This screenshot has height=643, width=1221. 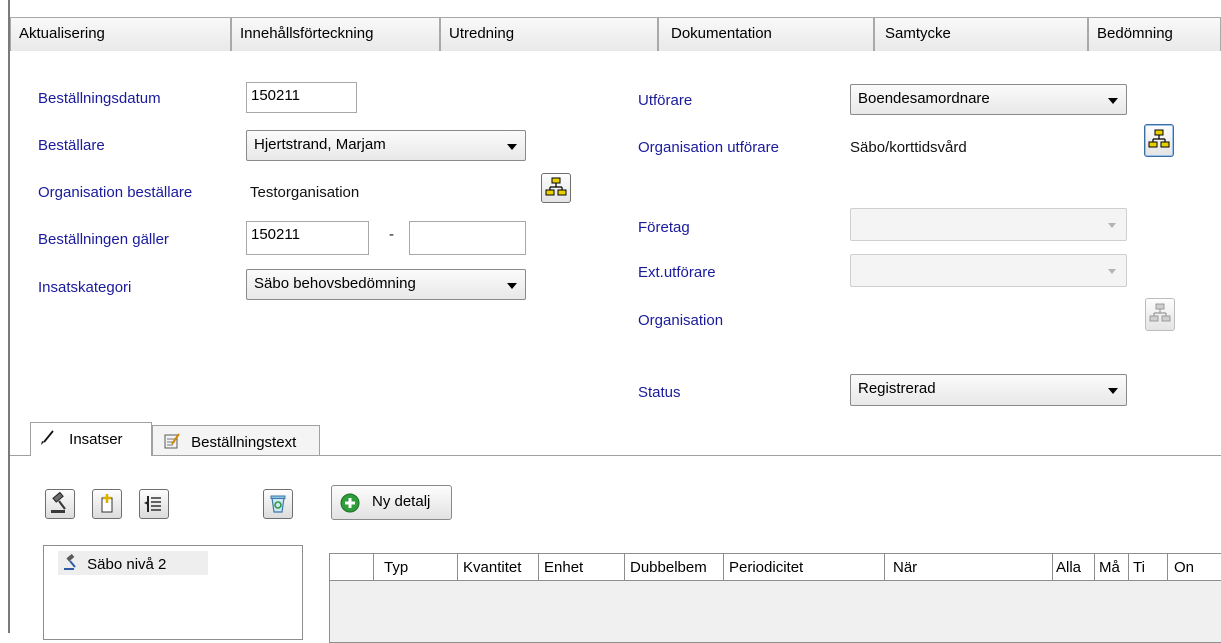 I want to click on tree-item-label: Säbo nivå 2, so click(x=127, y=564).